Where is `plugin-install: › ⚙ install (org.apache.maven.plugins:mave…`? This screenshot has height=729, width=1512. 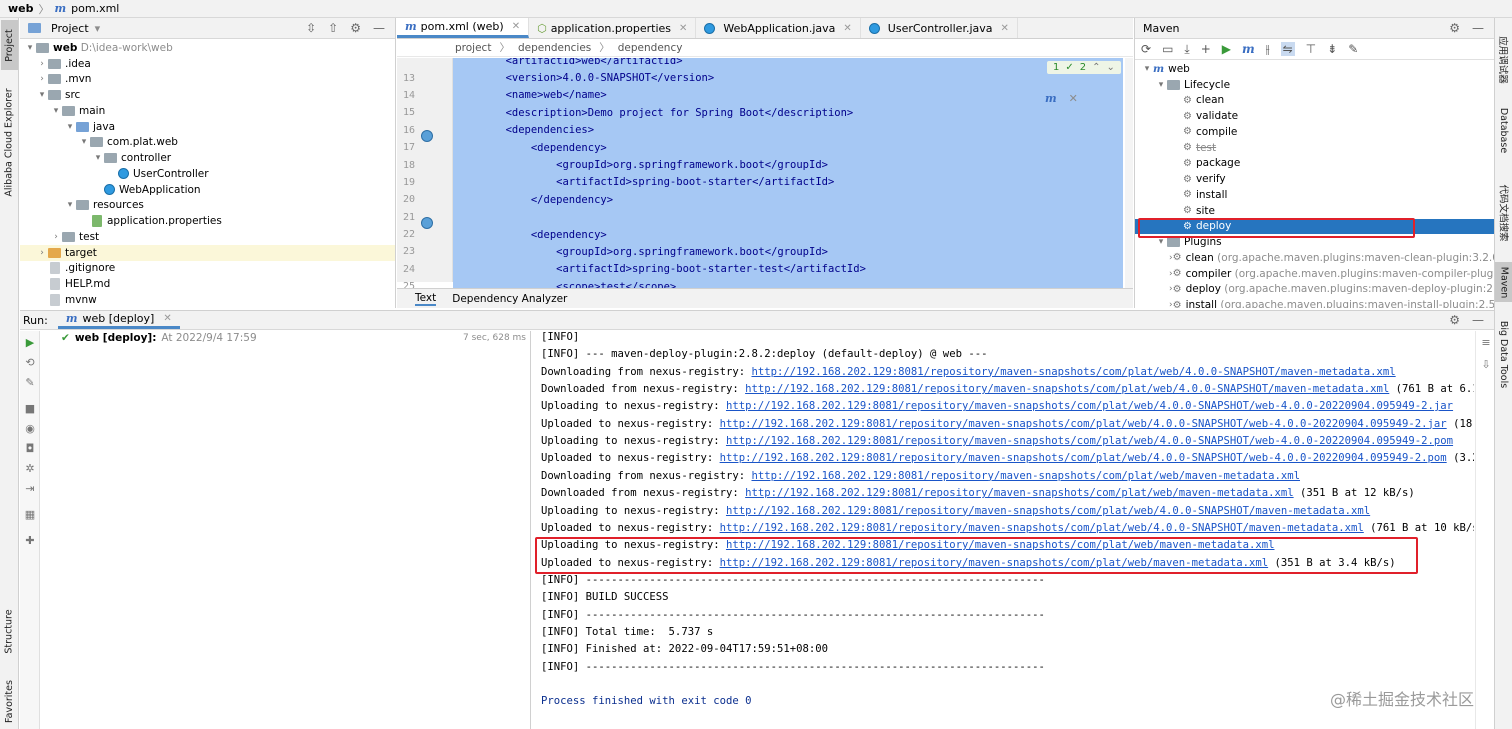
plugin-install: › ⚙ install (org.apache.maven.plugins:mave… is located at coordinates (1314, 302).